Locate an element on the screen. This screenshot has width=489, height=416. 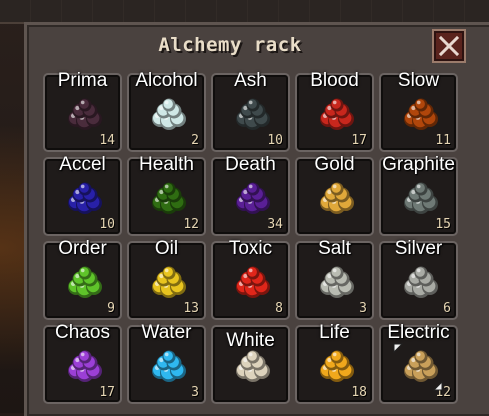
item-count: 2 is located at coordinates (195, 140).